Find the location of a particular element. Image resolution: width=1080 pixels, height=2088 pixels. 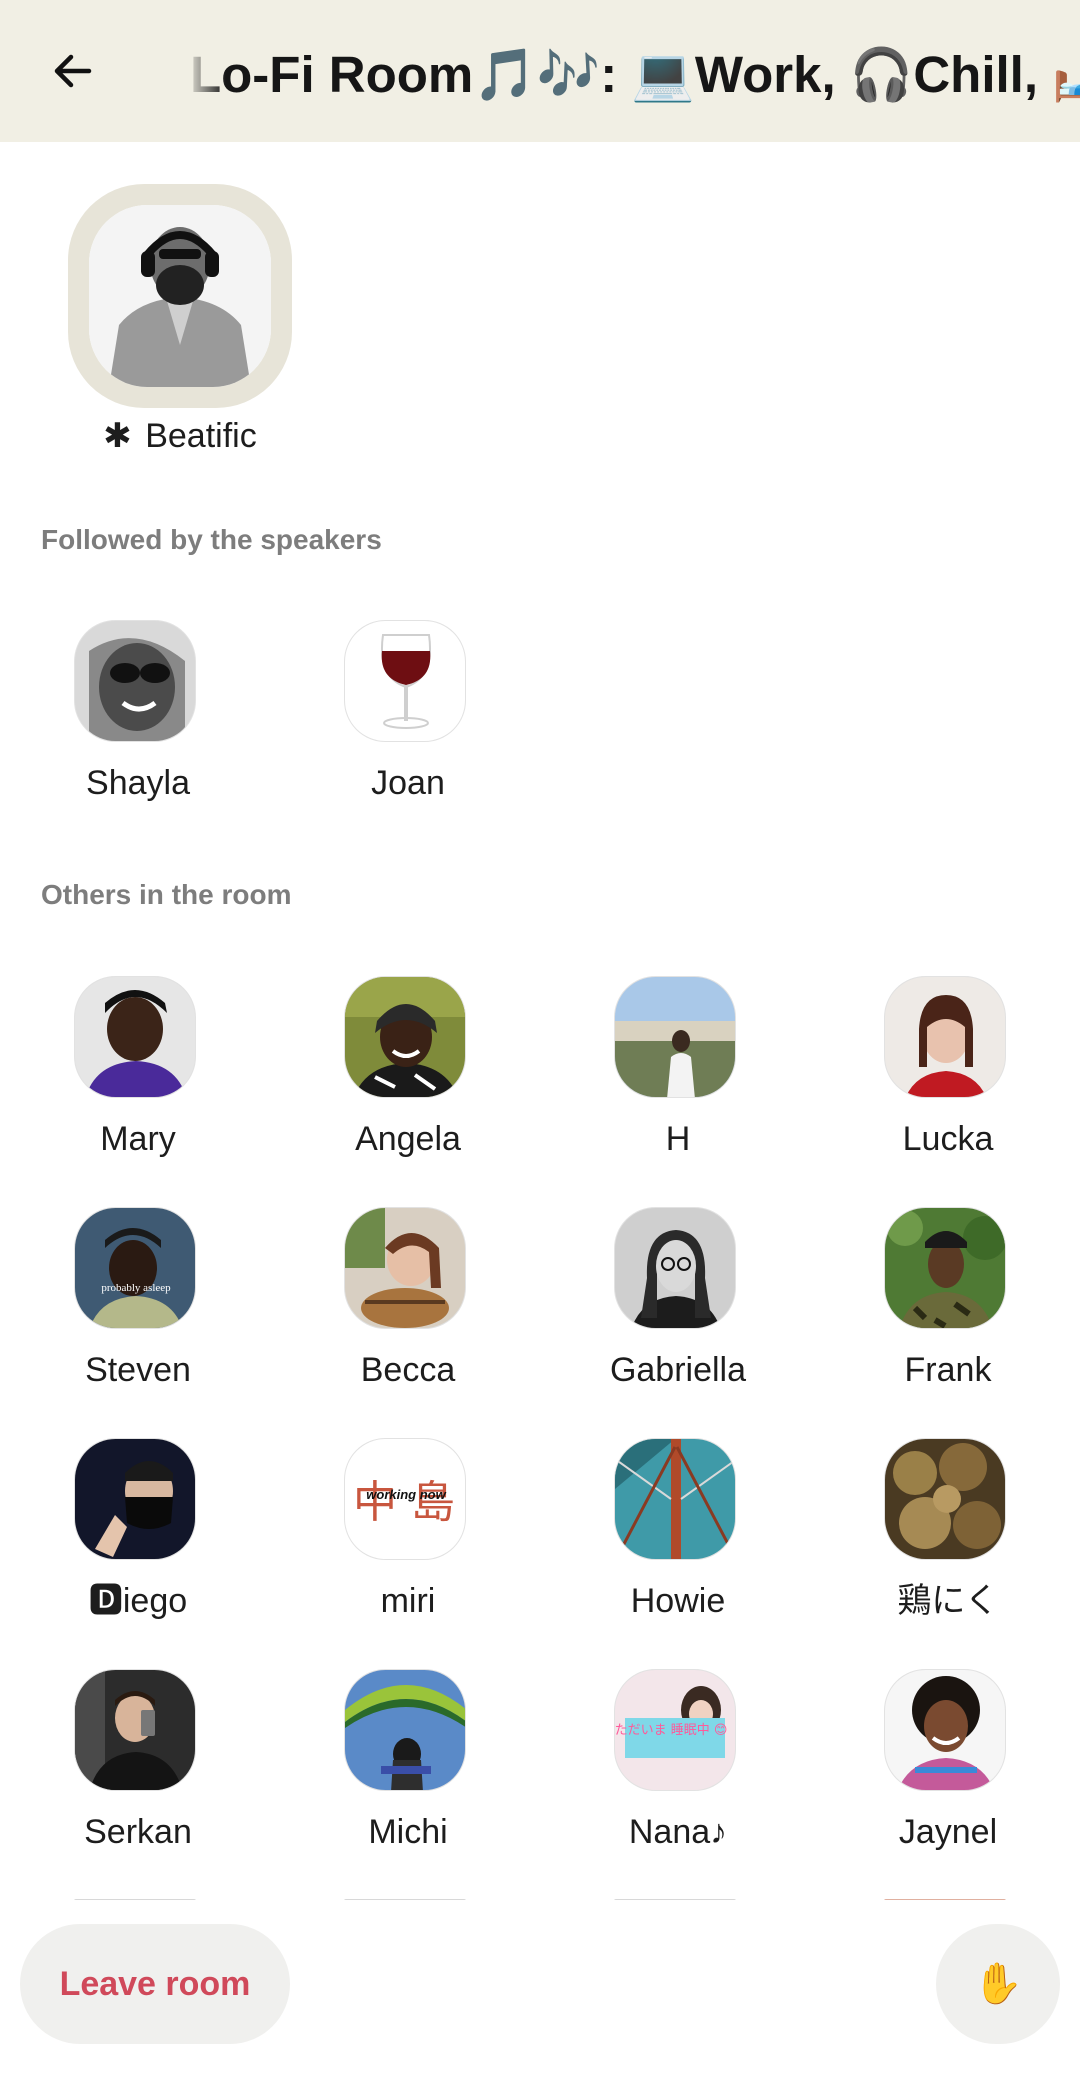

avatar-caption: probably asleep is located at coordinates (136, 1288).